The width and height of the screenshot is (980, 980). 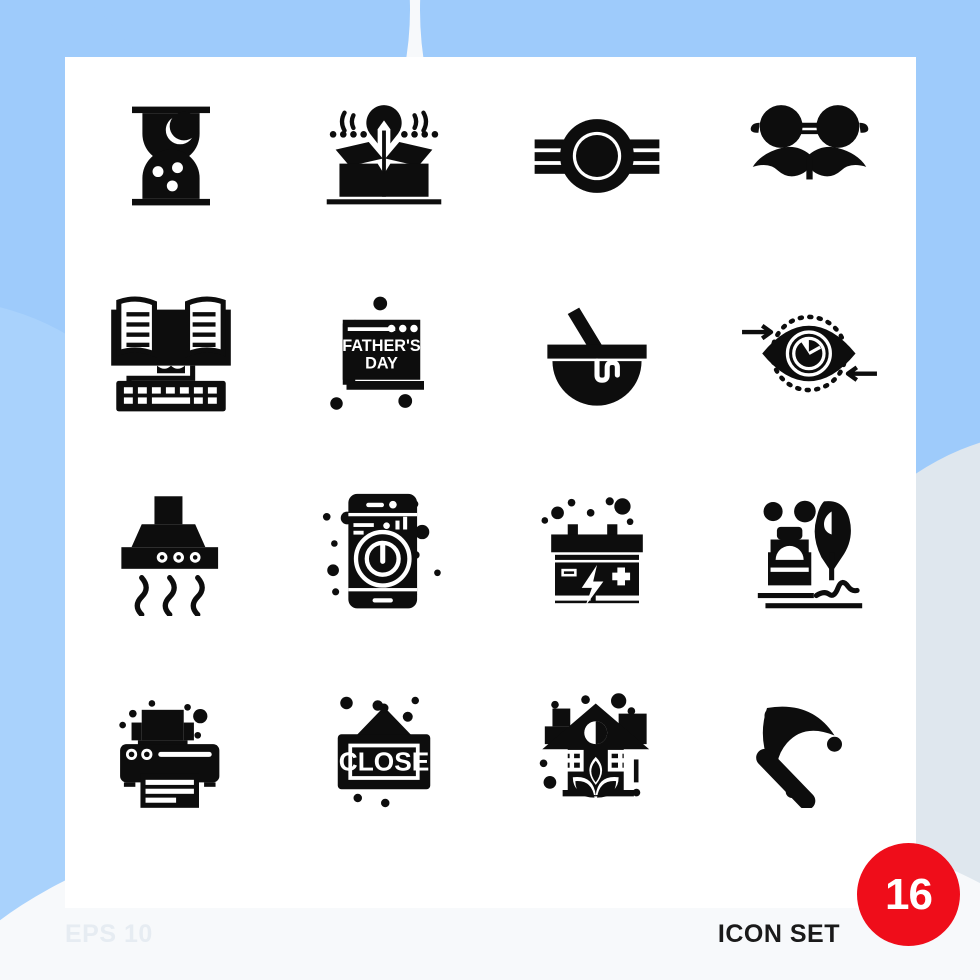 What do you see at coordinates (908, 894) in the screenshot?
I see `icon-count-badge: 16` at bounding box center [908, 894].